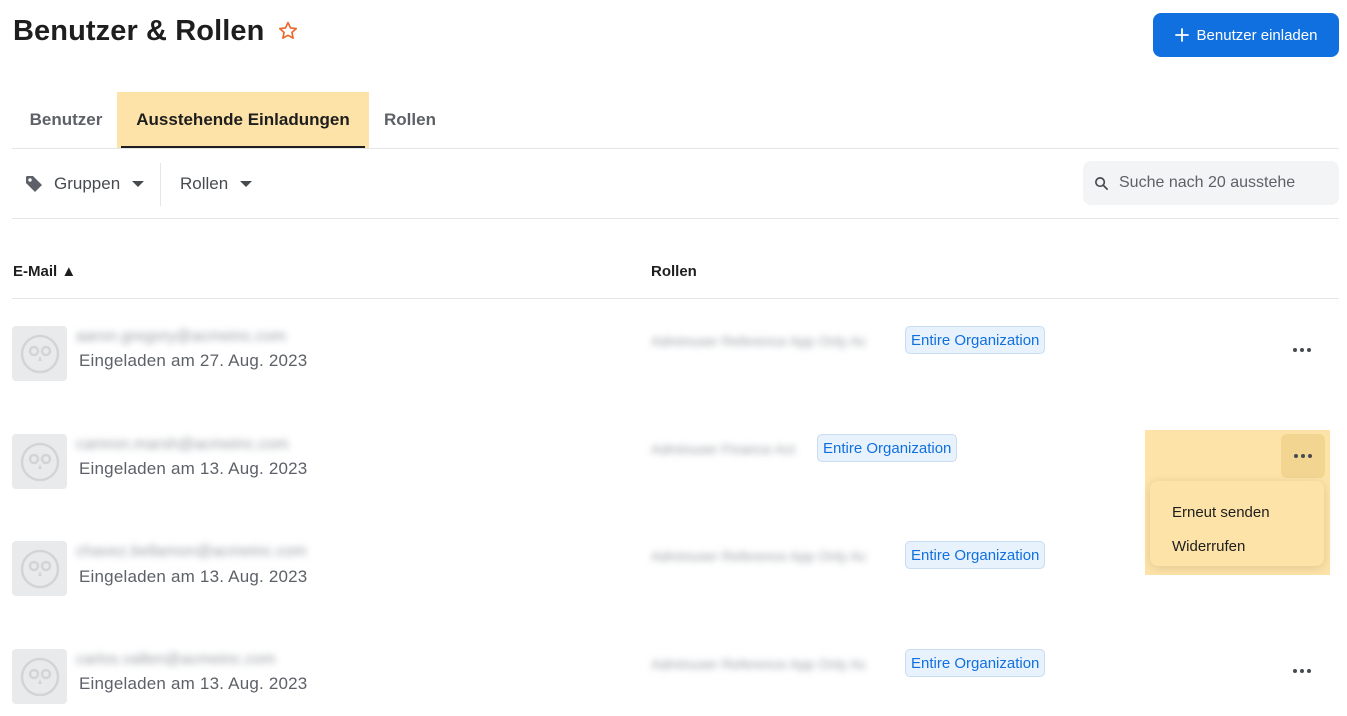  What do you see at coordinates (1229, 183) in the screenshot?
I see `search-input` at bounding box center [1229, 183].